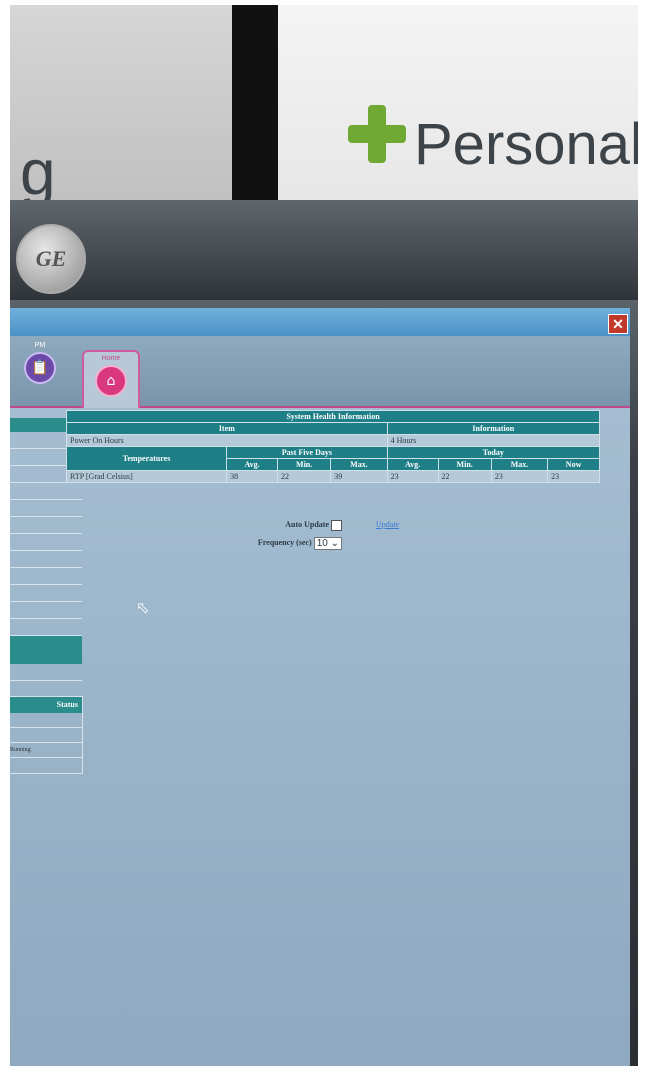  Describe the element at coordinates (227, 440) in the screenshot. I see `power-on-label: Power On Hours` at that location.